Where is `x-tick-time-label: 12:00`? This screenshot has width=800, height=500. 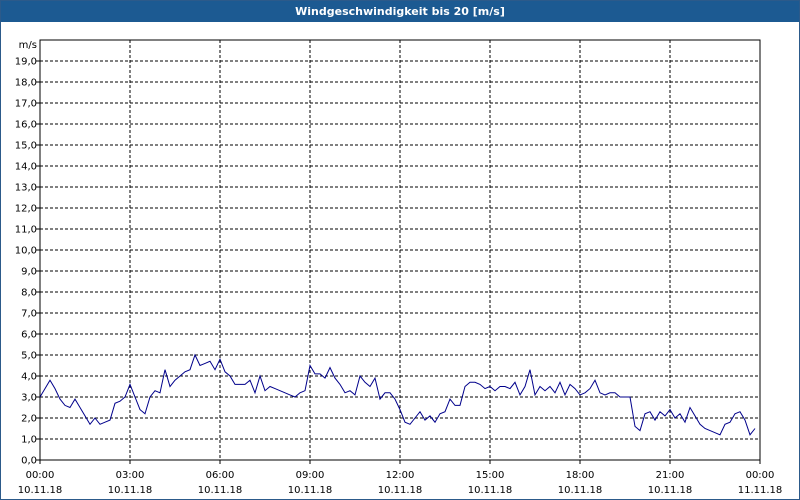
x-tick-time-label: 12:00 is located at coordinates (400, 475).